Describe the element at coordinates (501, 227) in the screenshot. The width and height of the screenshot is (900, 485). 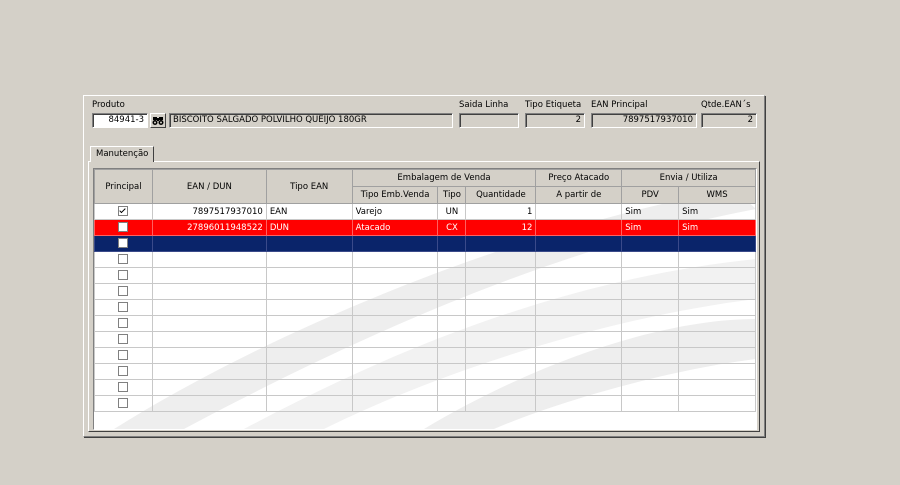
I see `cell-quantidade: 12` at that location.